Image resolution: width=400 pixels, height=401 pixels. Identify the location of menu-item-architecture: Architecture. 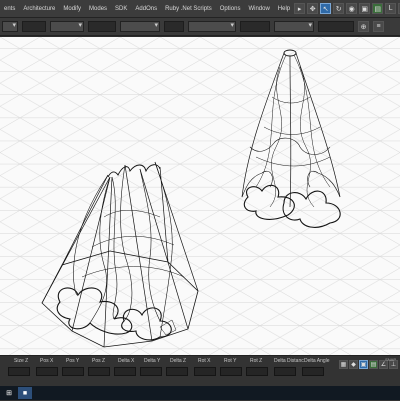
(39, 9).